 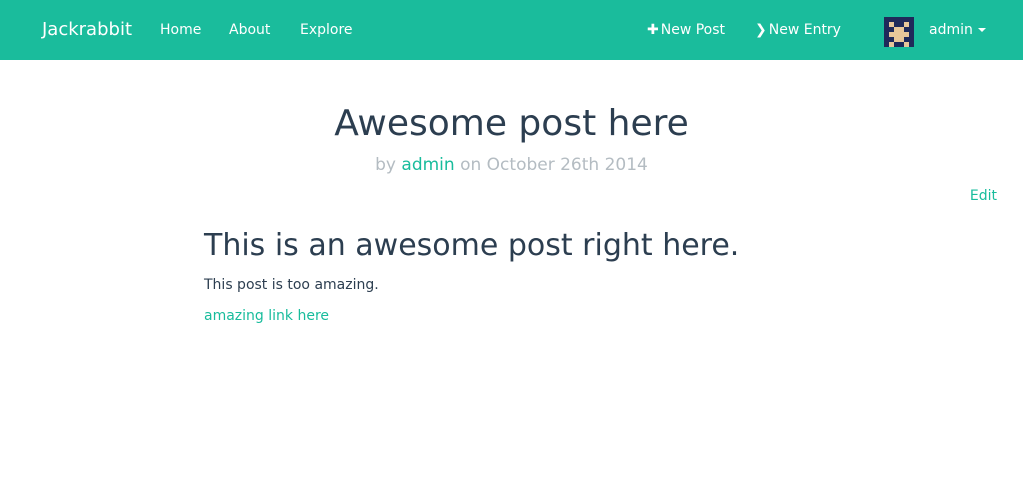 I want to click on nav-link-home: Home, so click(x=180, y=30).